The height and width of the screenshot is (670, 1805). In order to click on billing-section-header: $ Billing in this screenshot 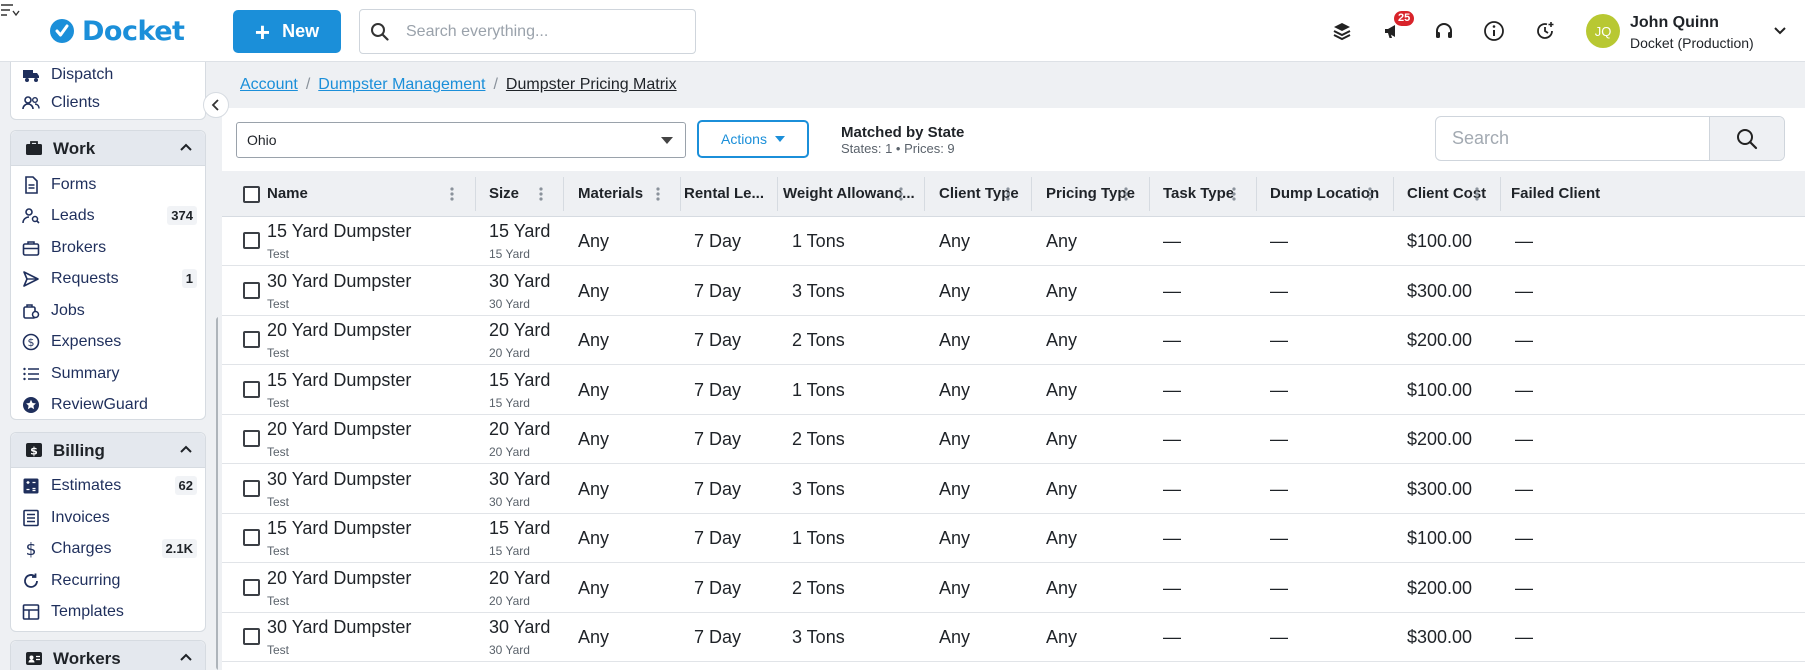, I will do `click(108, 450)`.